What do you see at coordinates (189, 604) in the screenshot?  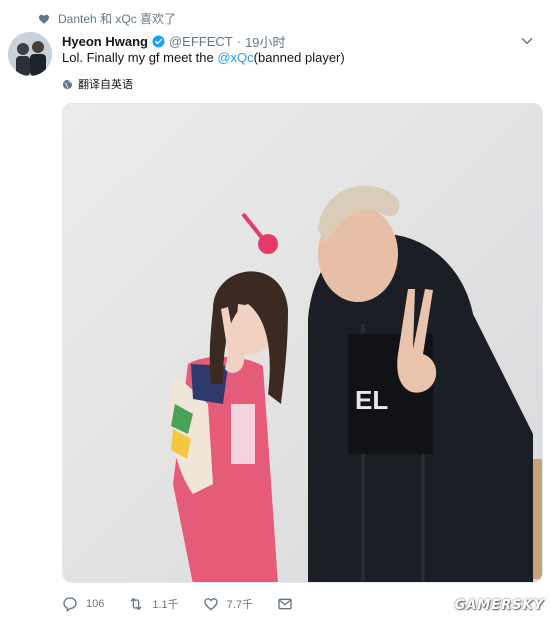 I see `tweet-actions: 106 1.1千 7.7千` at bounding box center [189, 604].